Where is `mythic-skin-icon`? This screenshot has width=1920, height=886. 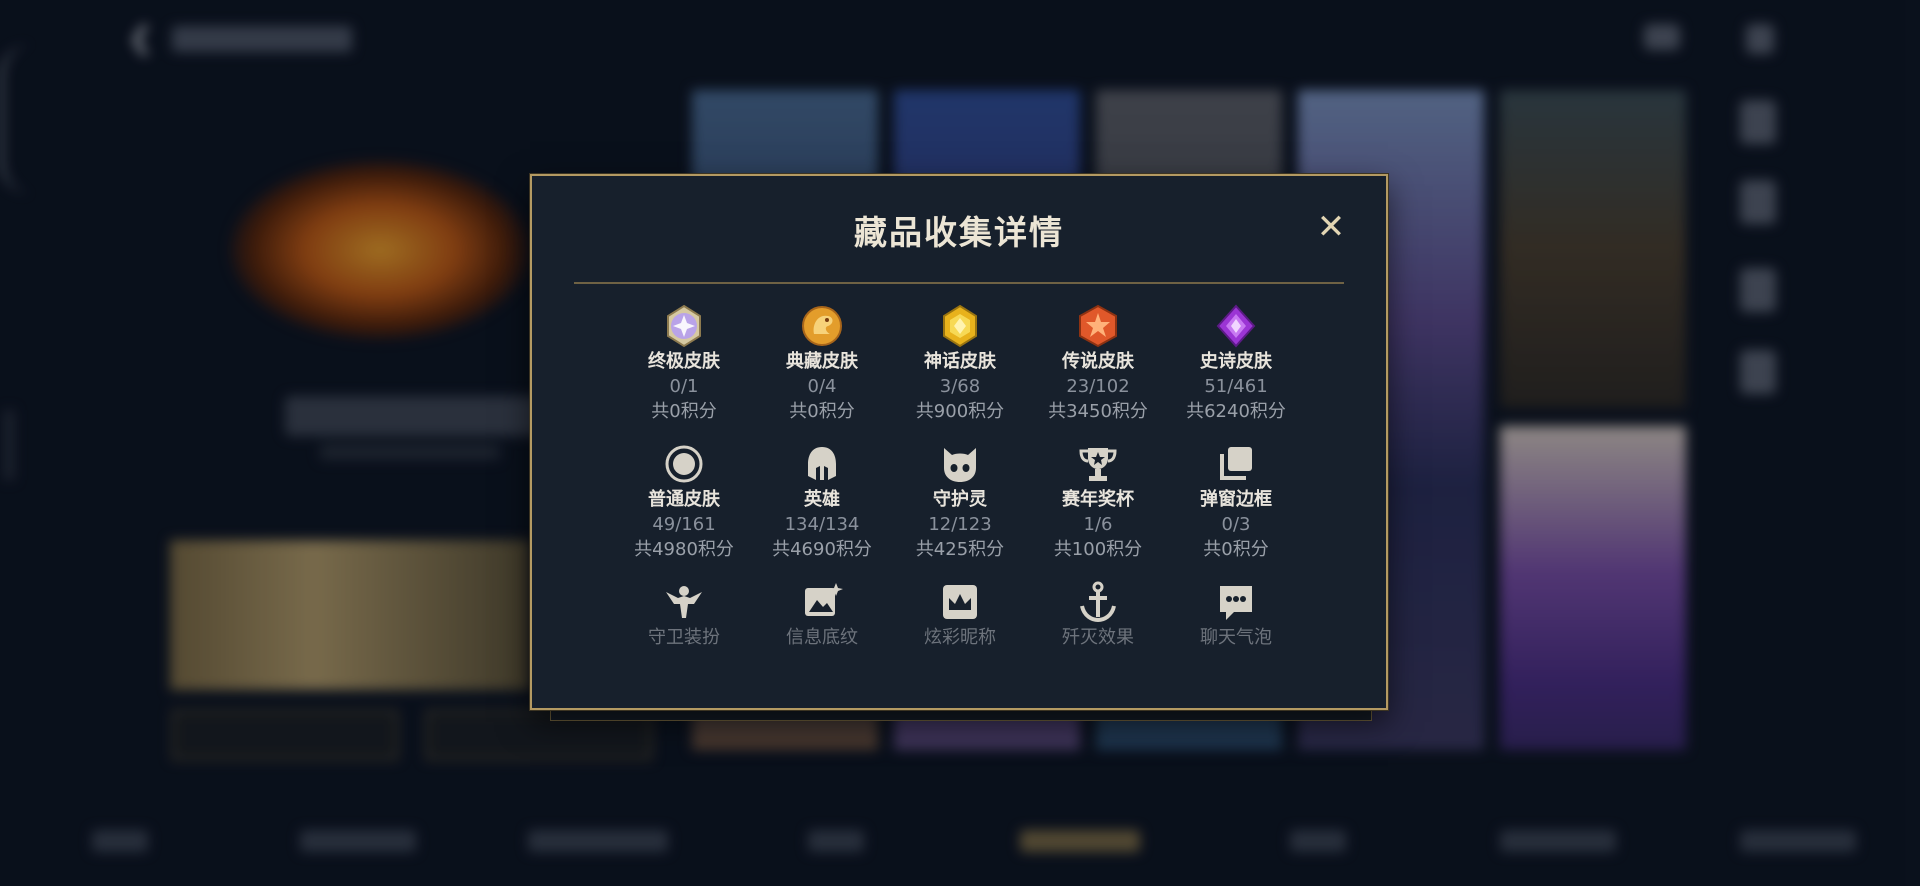 mythic-skin-icon is located at coordinates (960, 326).